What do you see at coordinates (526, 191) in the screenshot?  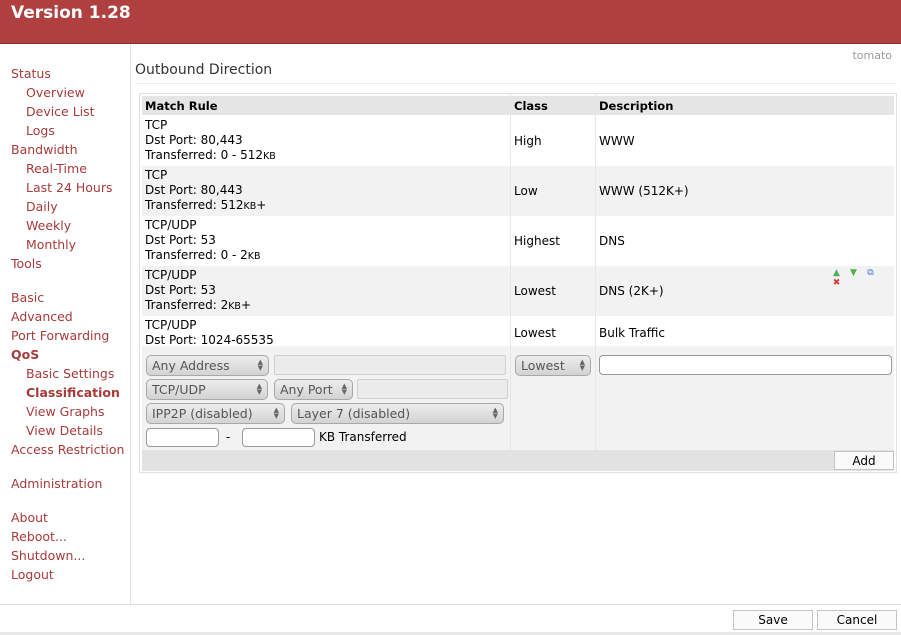 I see `class-cell: Low` at bounding box center [526, 191].